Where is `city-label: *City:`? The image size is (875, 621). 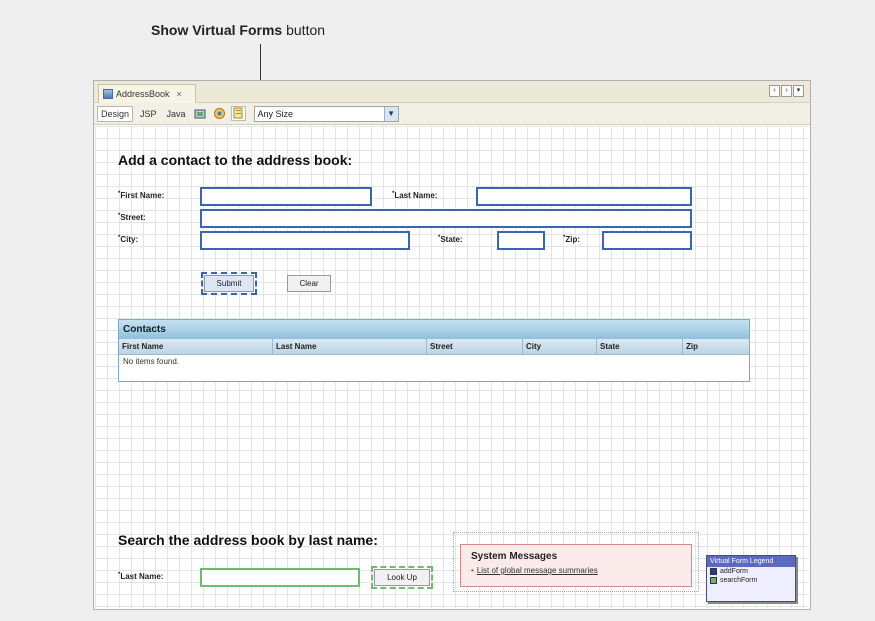
city-label: *City: is located at coordinates (128, 239).